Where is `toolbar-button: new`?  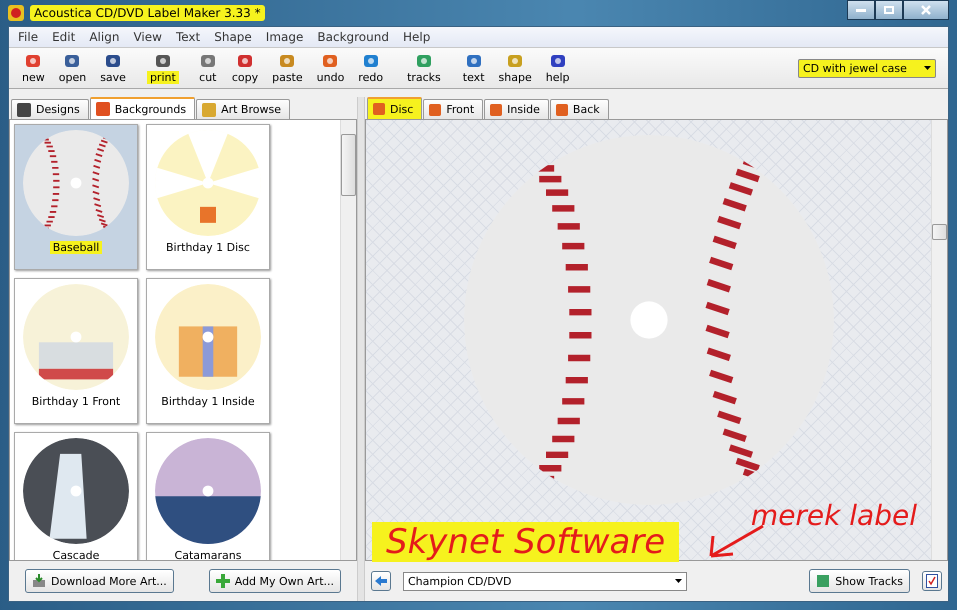 toolbar-button: new is located at coordinates (33, 68).